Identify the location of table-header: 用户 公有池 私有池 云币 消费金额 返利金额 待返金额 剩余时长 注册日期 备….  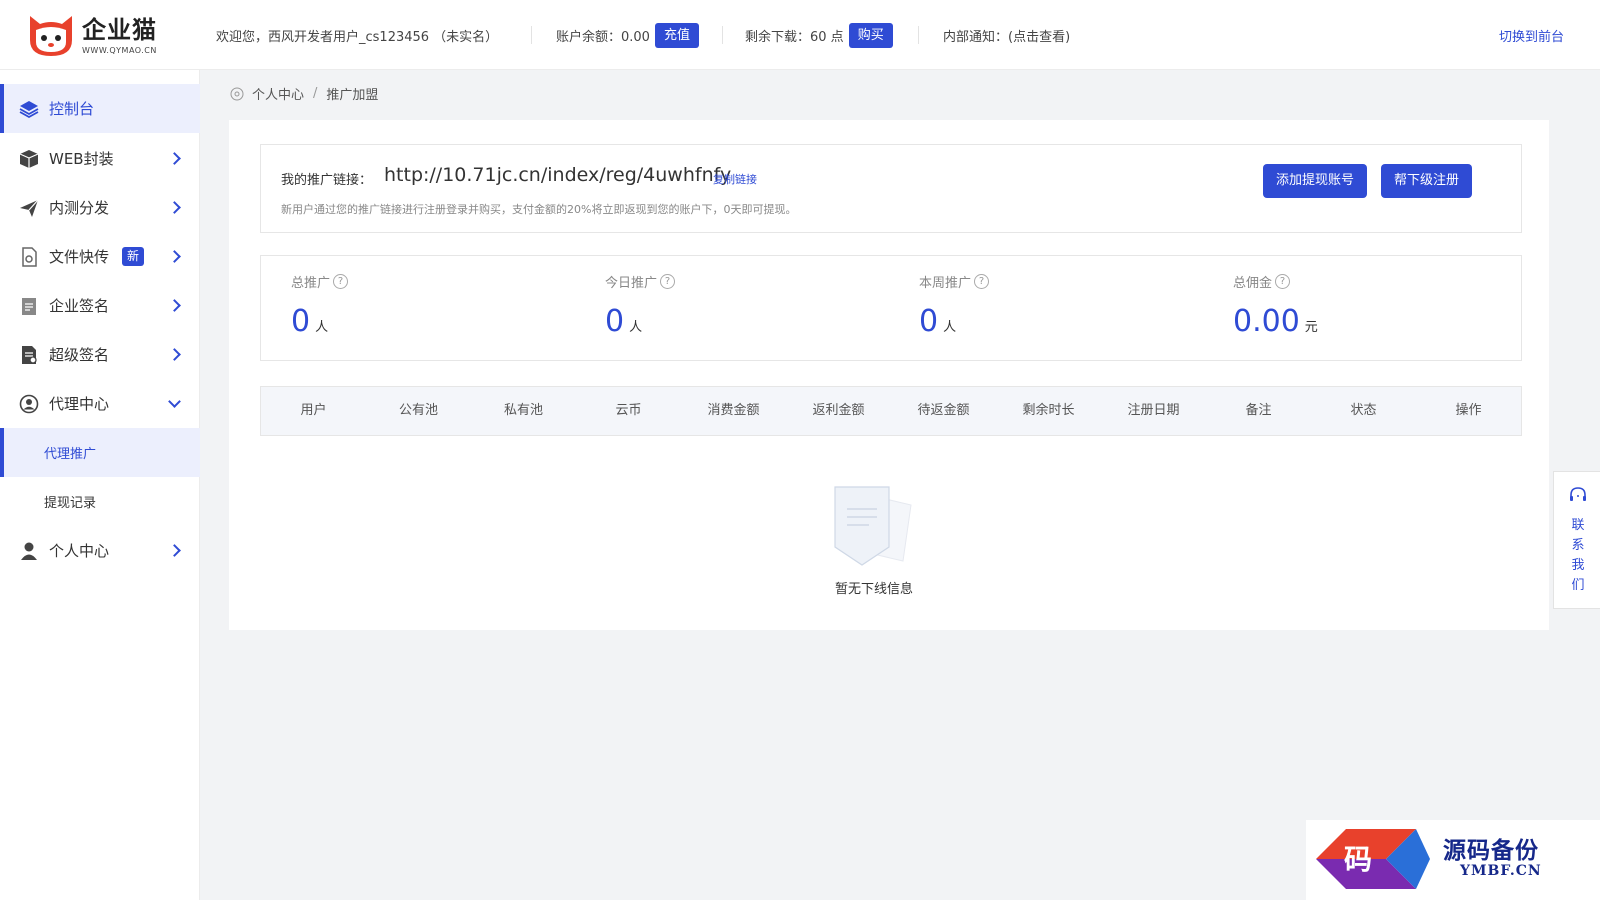
(891, 411).